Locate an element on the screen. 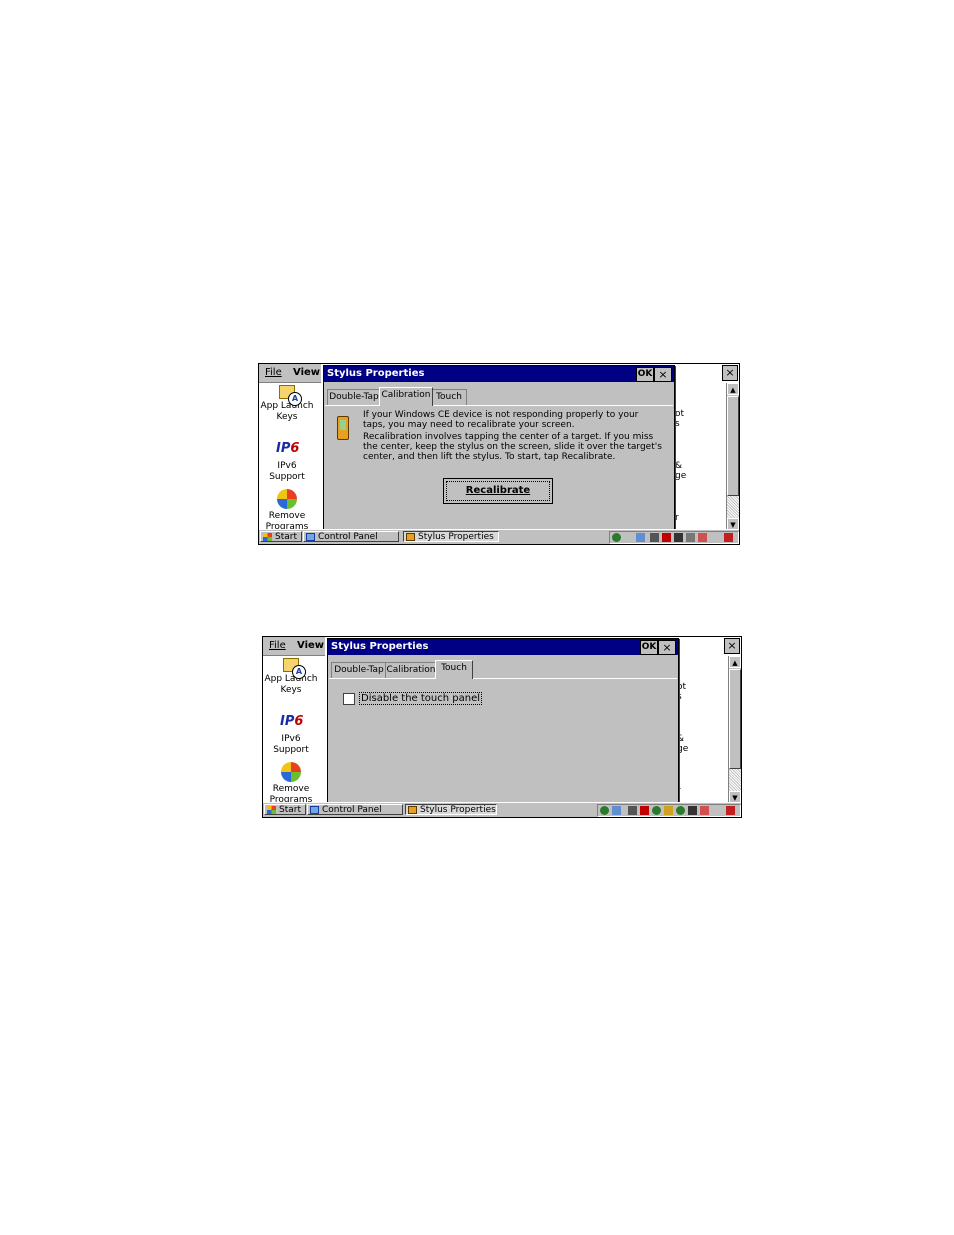  label-fragment: s is located at coordinates (677, 424).